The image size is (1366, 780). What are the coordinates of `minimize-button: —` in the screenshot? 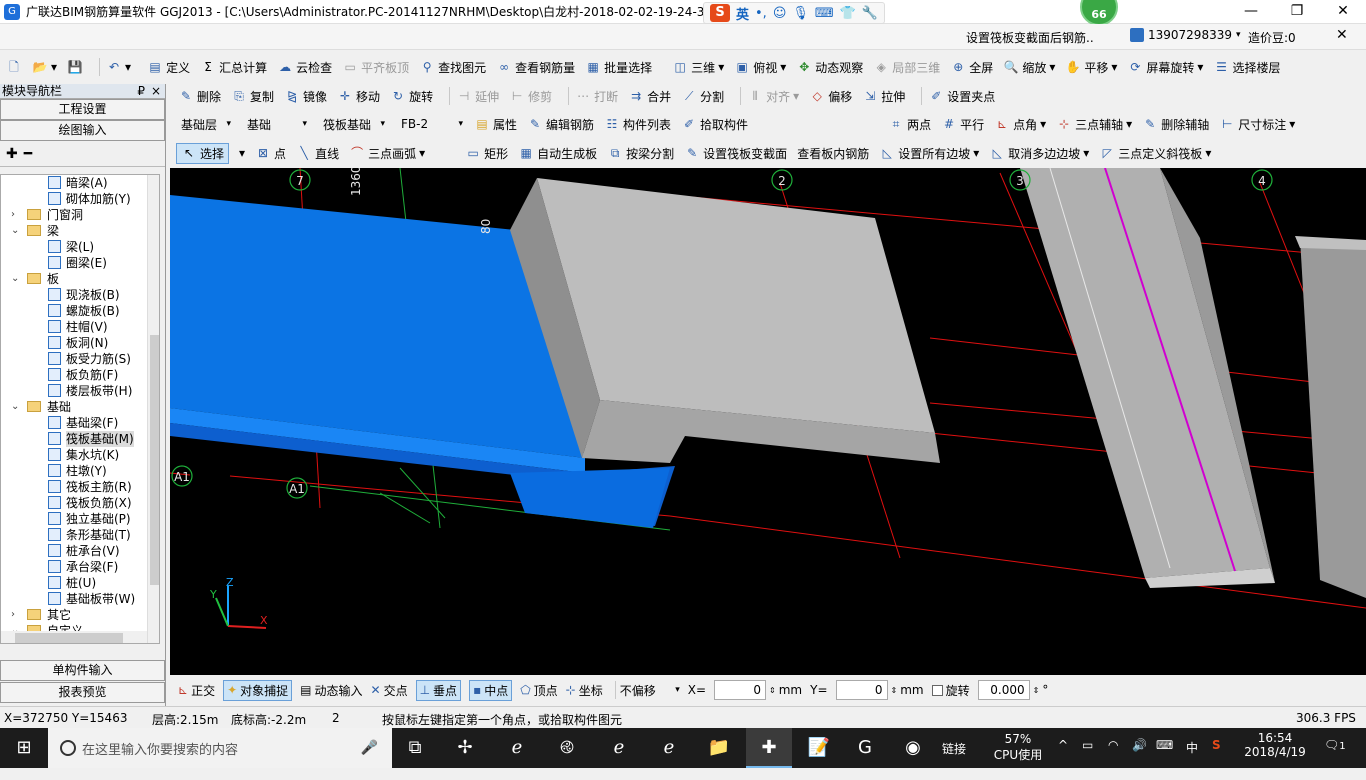 It's located at (1251, 12).